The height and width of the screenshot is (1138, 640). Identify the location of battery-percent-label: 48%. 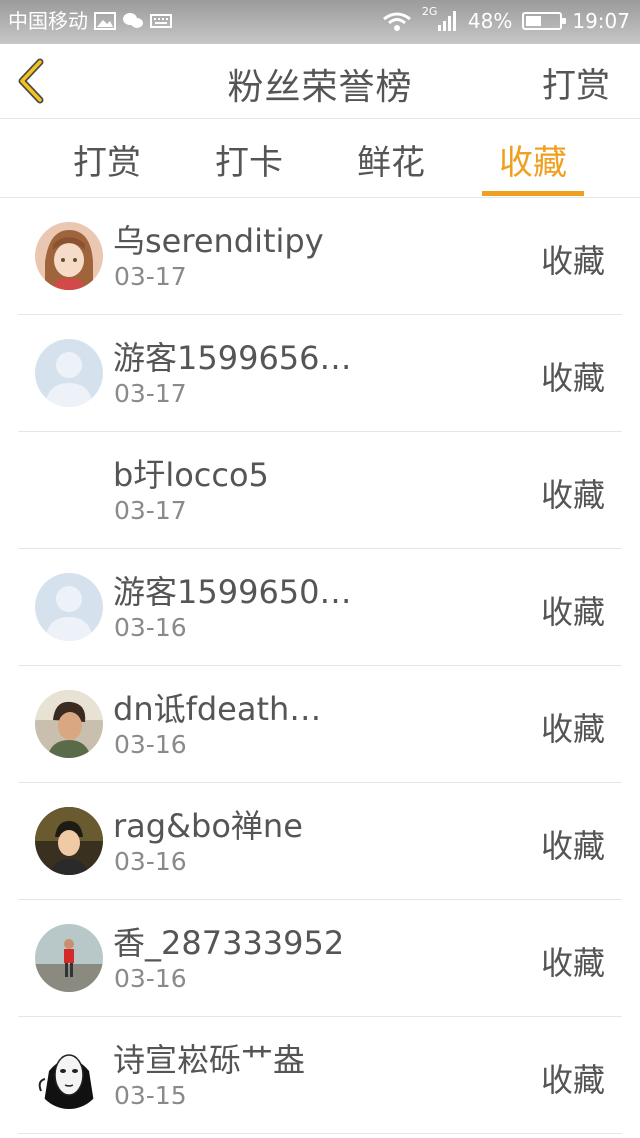
(490, 21).